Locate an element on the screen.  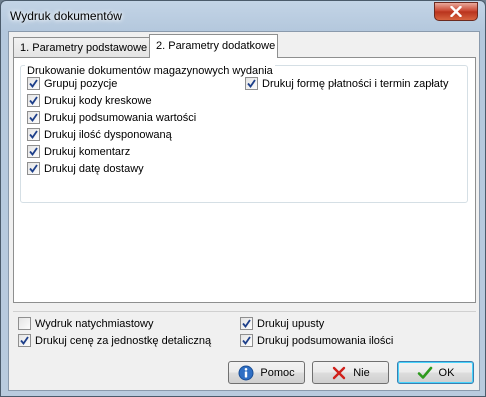
checkbox-drukuj-date-dostawy: Drukuj datę dostawy is located at coordinates (85, 168).